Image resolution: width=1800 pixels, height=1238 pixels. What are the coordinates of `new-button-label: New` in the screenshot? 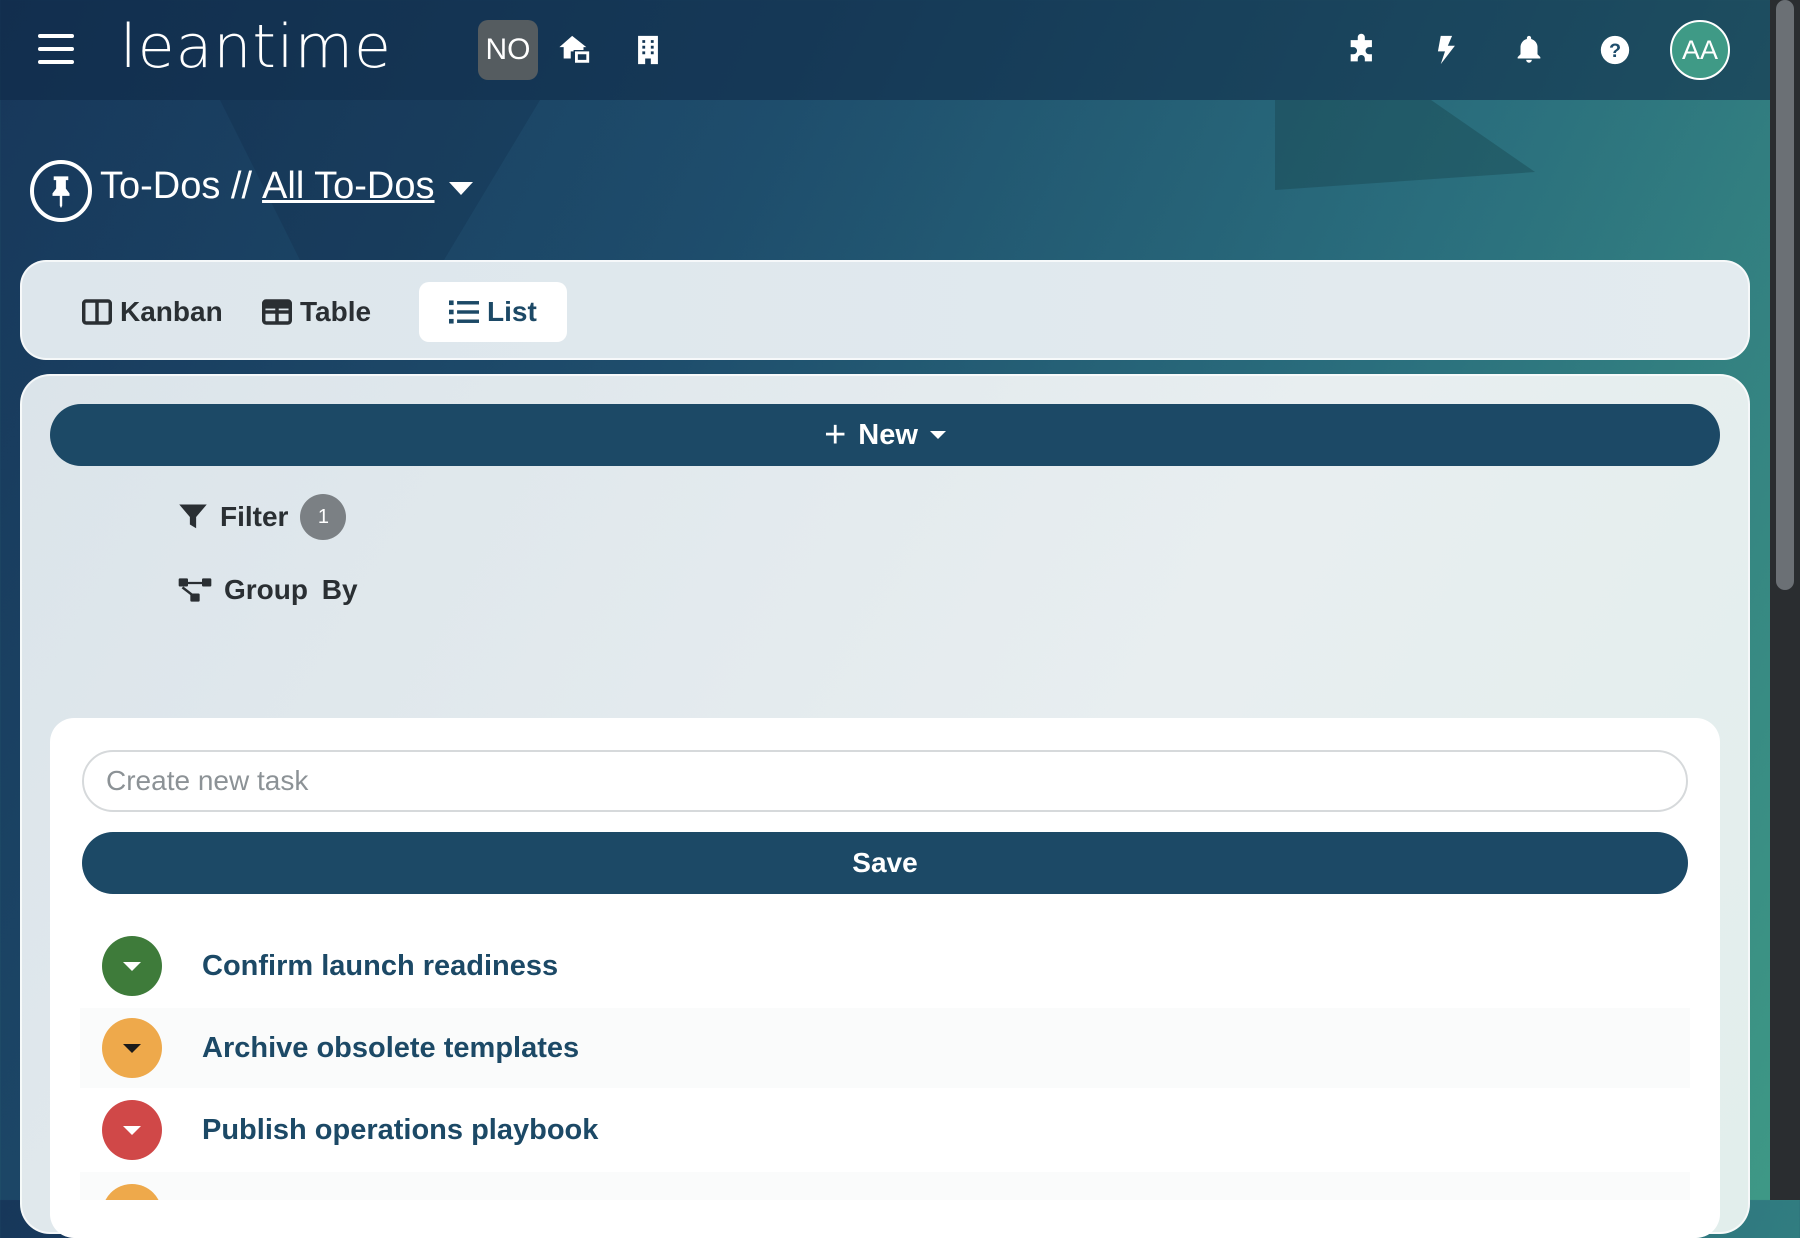 It's located at (888, 434).